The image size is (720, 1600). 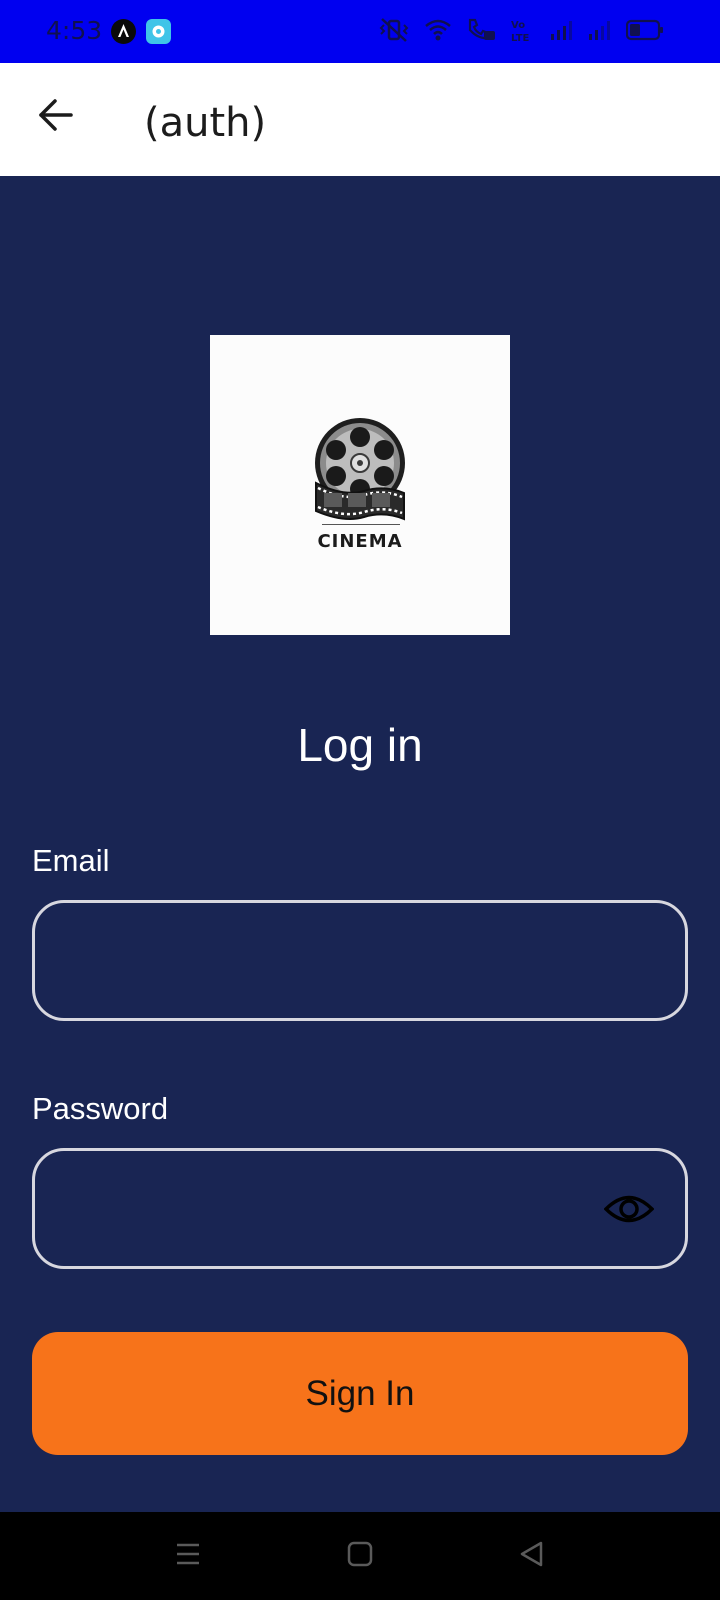 I want to click on vibrate-icon, so click(x=394, y=32).